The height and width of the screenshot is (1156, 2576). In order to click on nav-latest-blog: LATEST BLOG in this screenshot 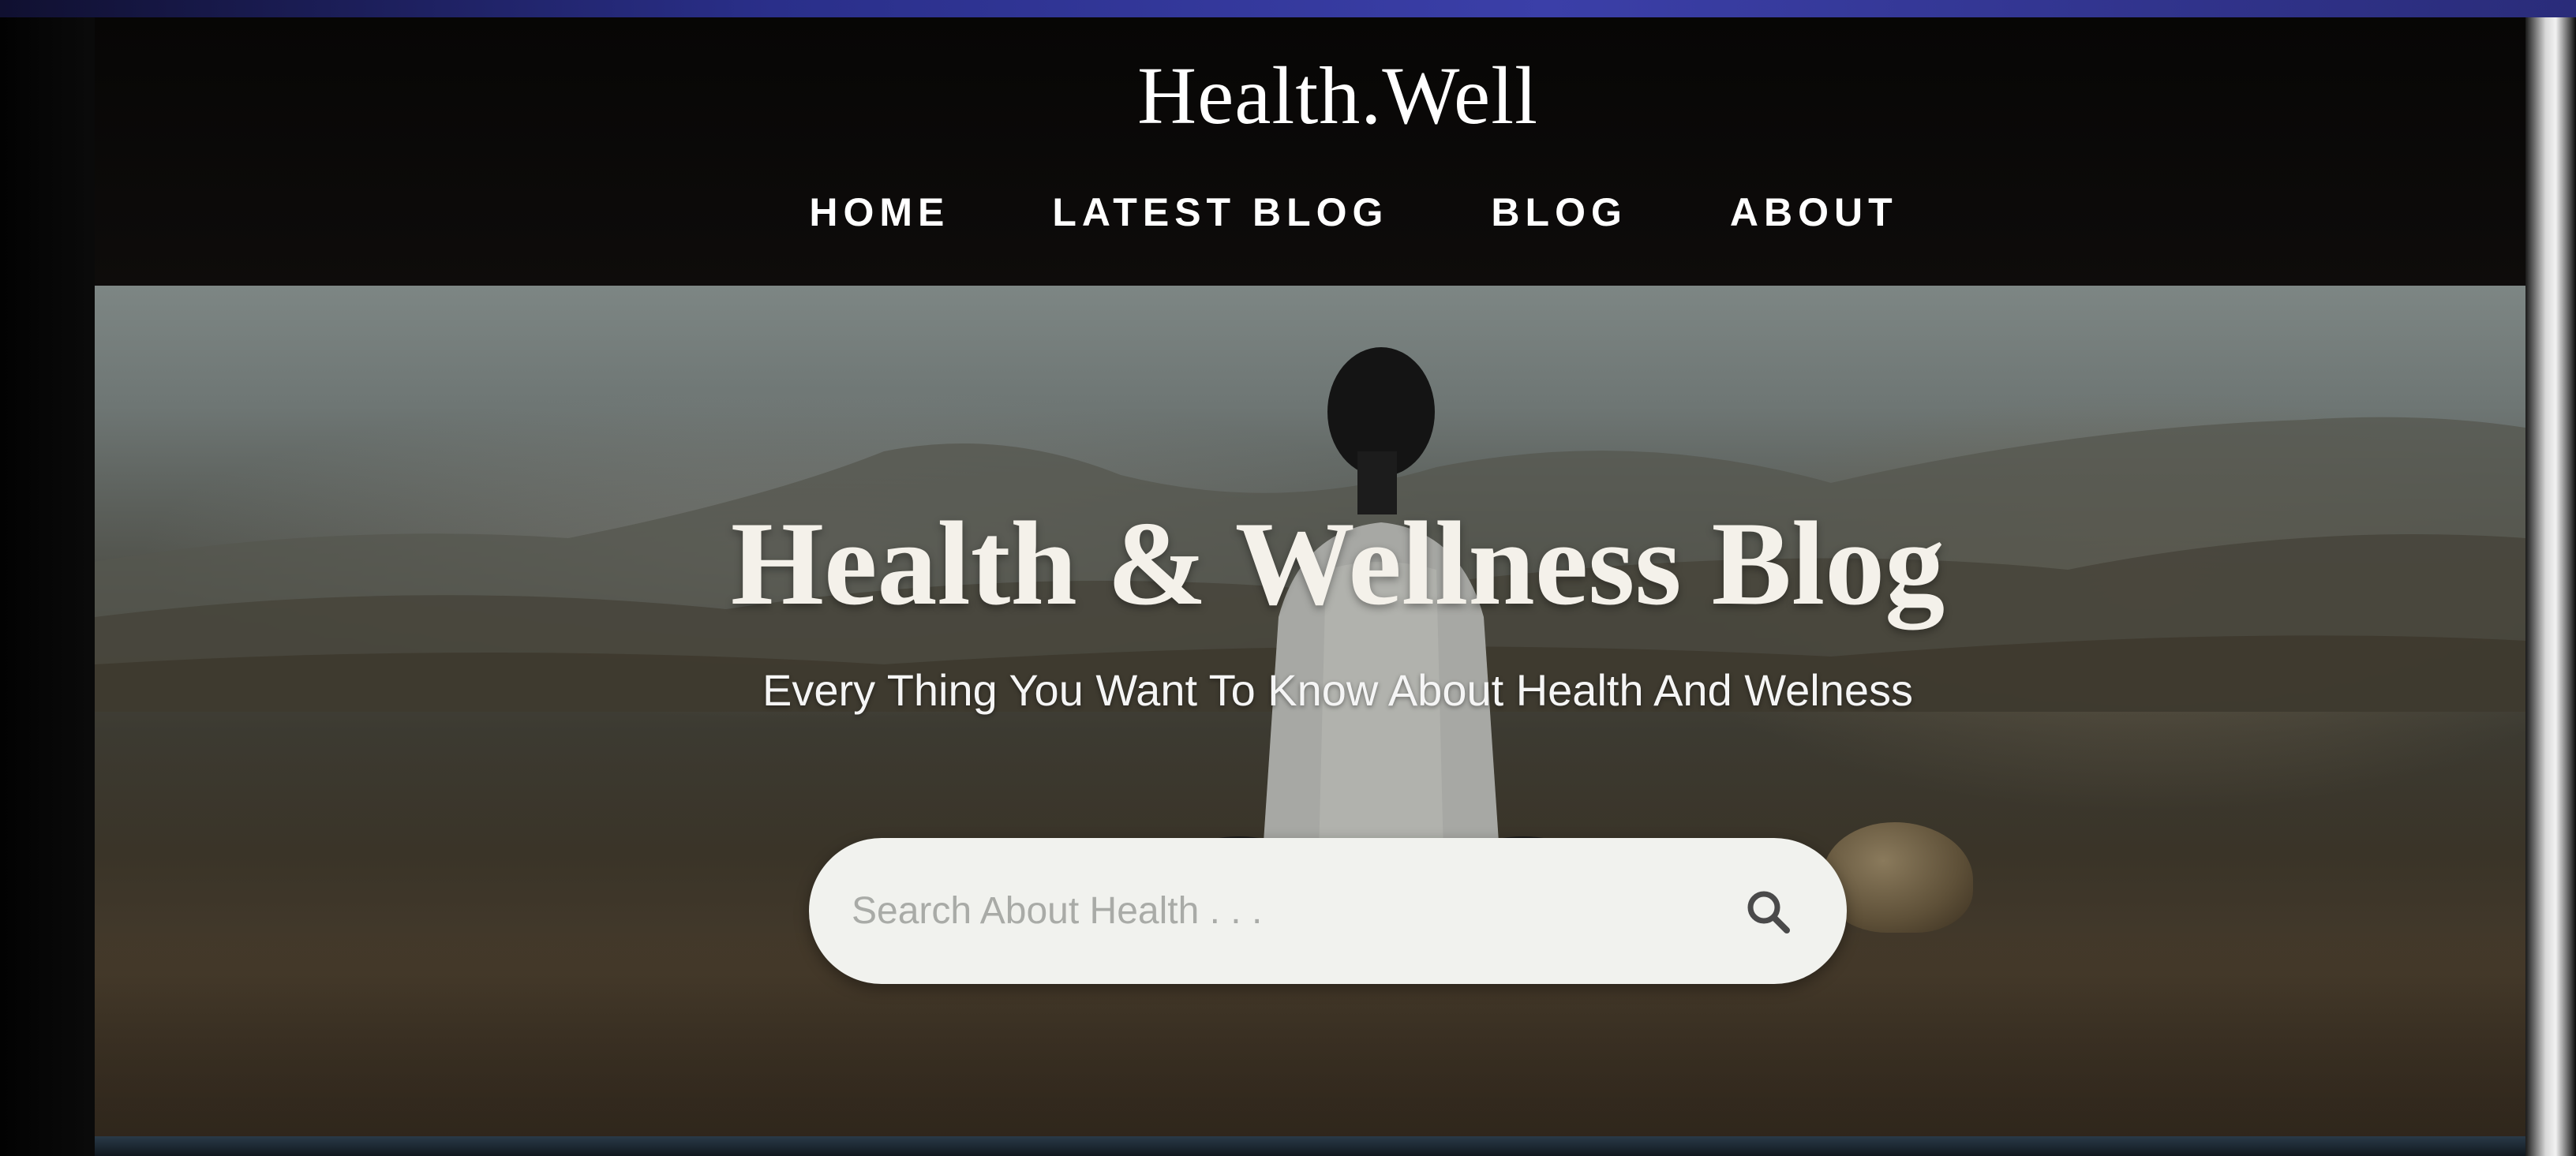, I will do `click(1220, 212)`.